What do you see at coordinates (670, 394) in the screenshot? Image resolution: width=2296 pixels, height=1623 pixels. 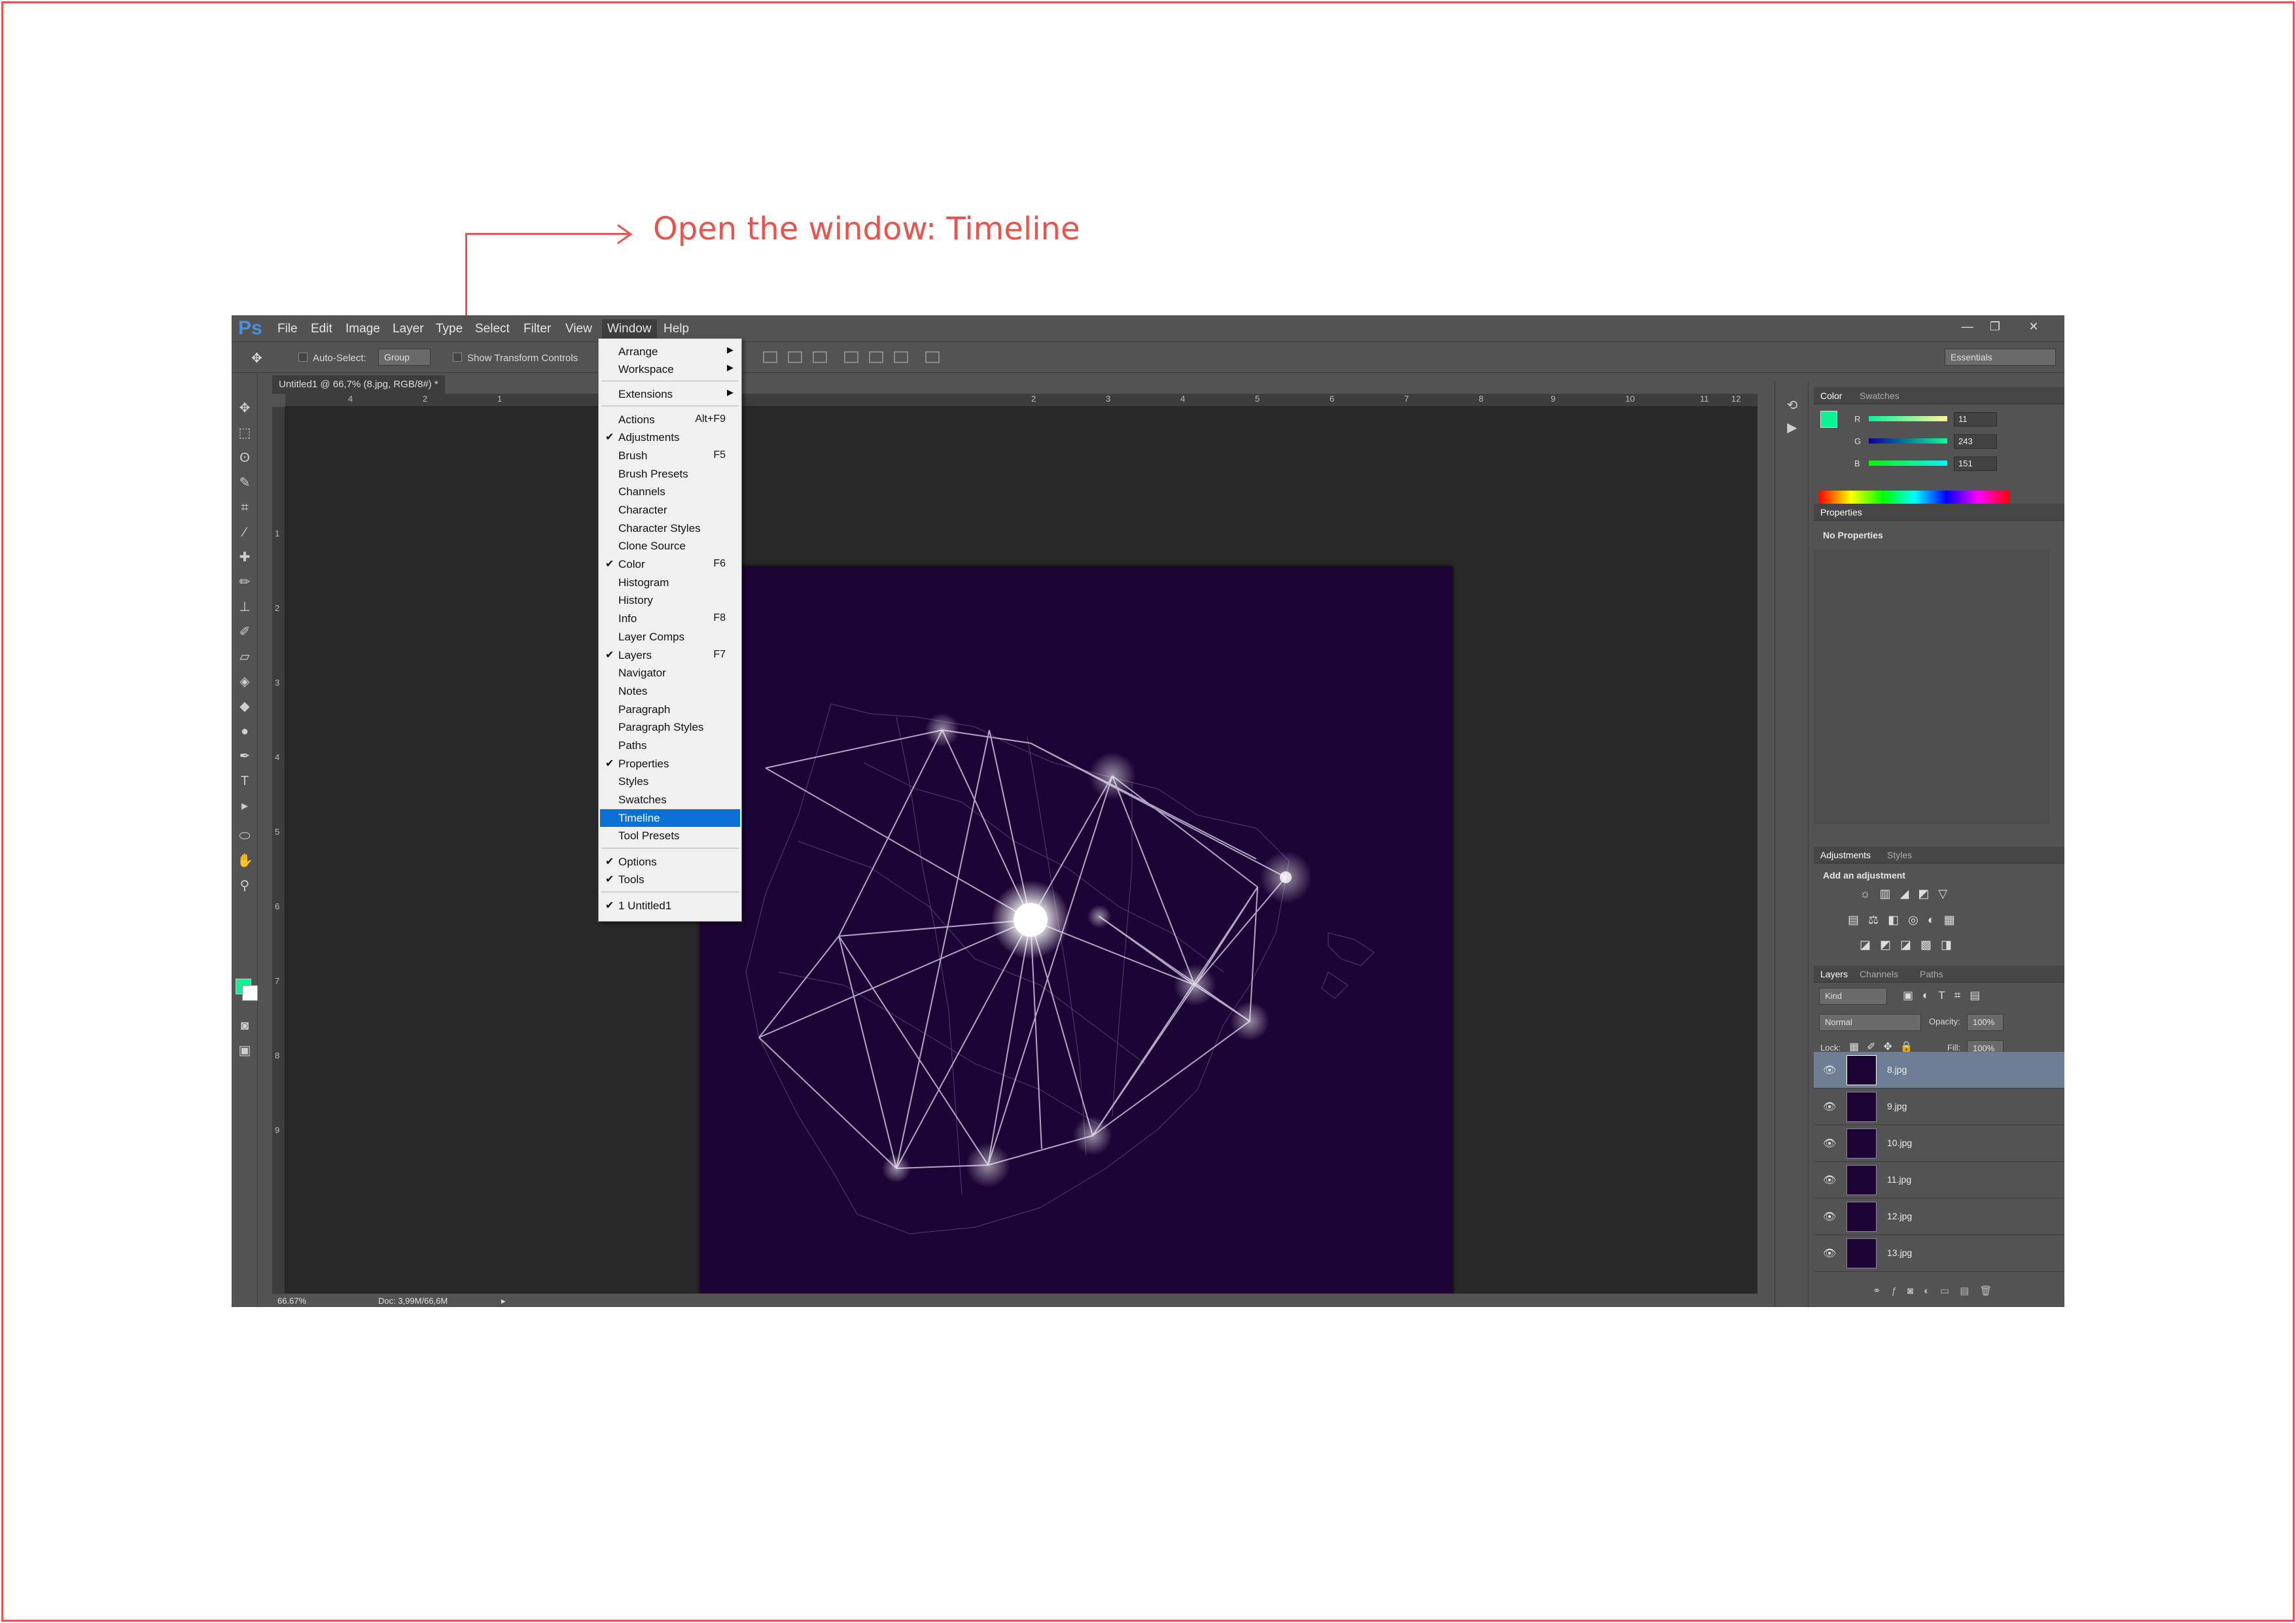 I see `menu-item-extensions: Extensions ▶` at bounding box center [670, 394].